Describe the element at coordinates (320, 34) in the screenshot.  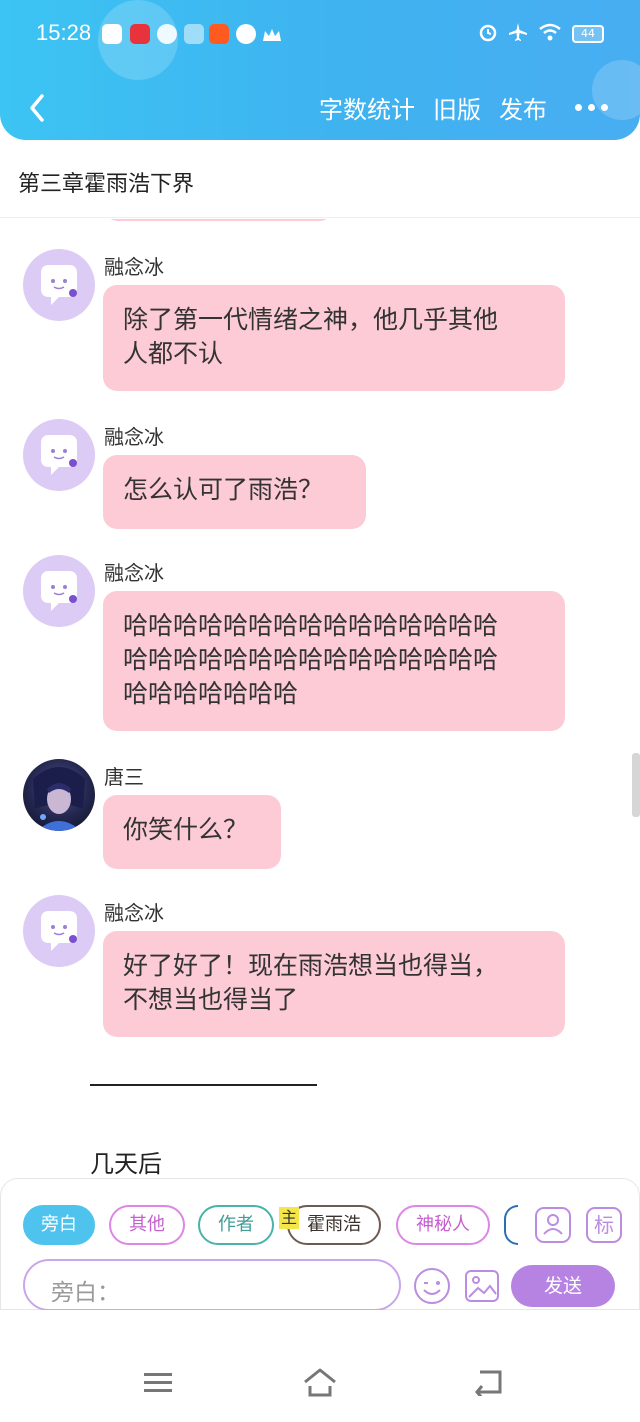
I see `status-bar: 15:28 44` at that location.